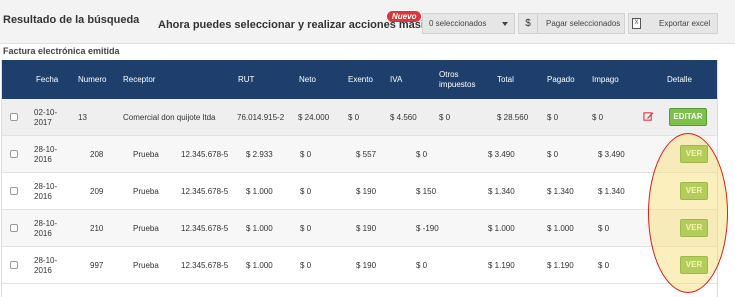 The height and width of the screenshot is (297, 735). Describe the element at coordinates (97, 265) in the screenshot. I see `cell-numero: 997` at that location.